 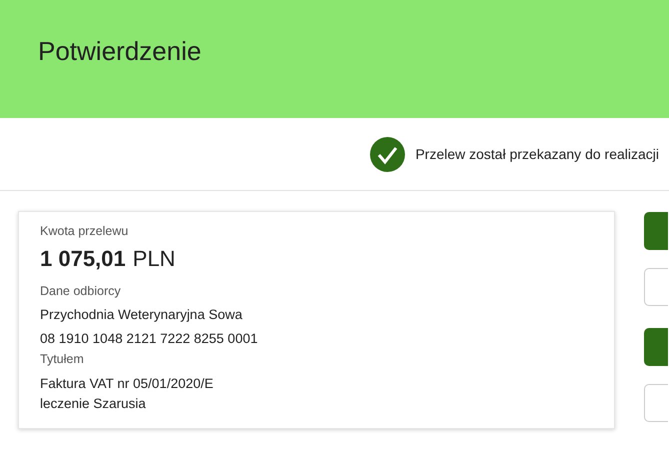 I want to click on amount-label: Kwota przelewu, so click(x=84, y=231).